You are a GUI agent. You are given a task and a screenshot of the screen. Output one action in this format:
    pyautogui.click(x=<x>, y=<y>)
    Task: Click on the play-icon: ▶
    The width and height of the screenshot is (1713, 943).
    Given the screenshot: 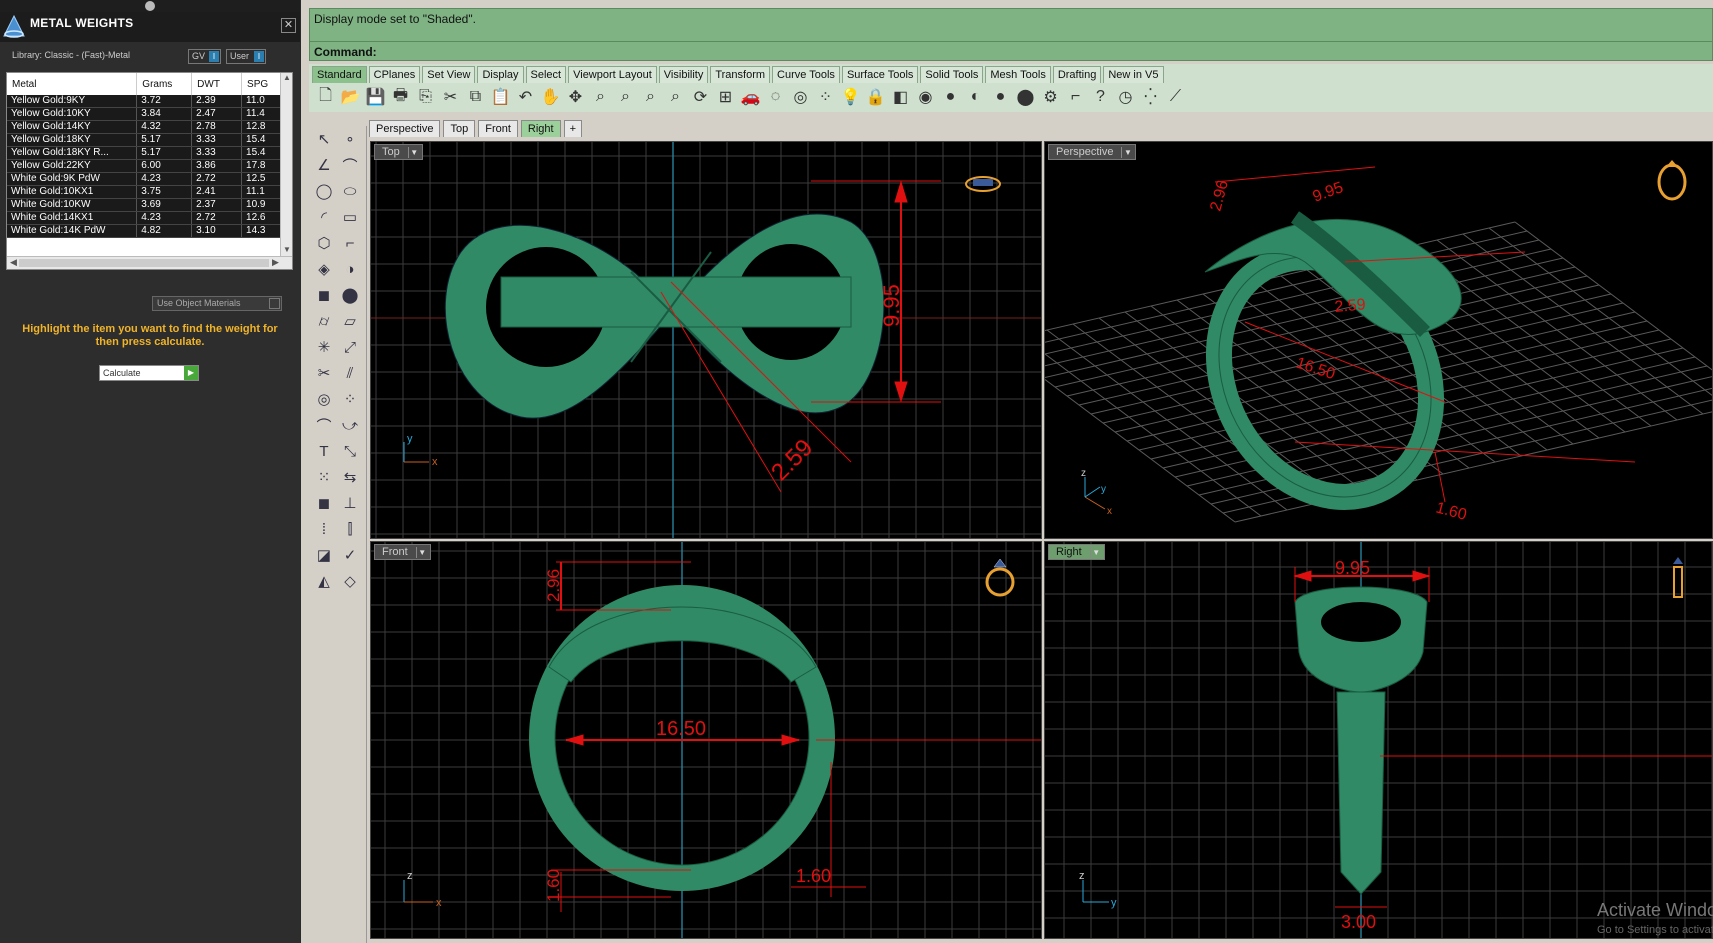 What is the action you would take?
    pyautogui.click(x=191, y=373)
    